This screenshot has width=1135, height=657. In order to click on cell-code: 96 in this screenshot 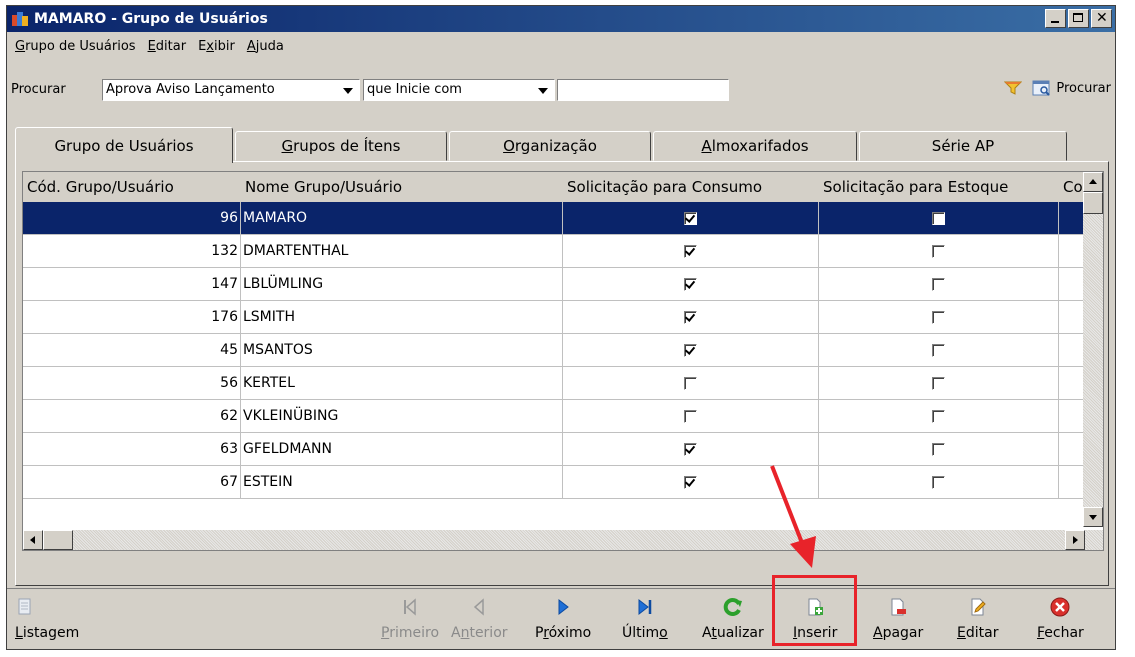, I will do `click(132, 218)`.